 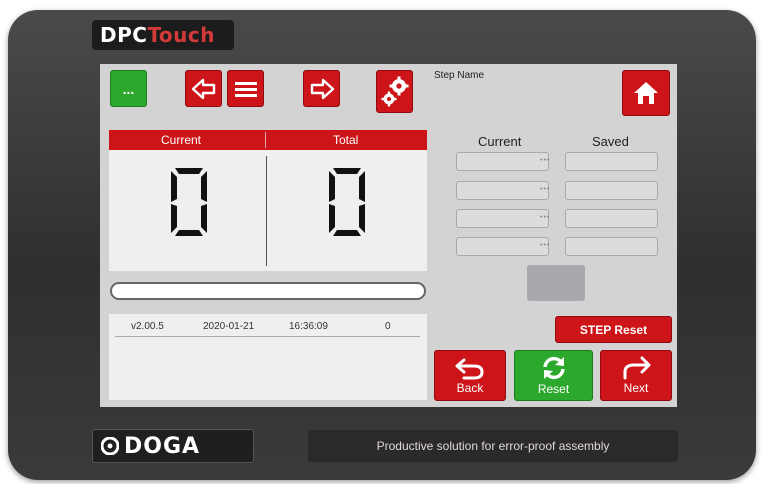 I want to click on date-text: 2020-01-21, so click(x=229, y=326).